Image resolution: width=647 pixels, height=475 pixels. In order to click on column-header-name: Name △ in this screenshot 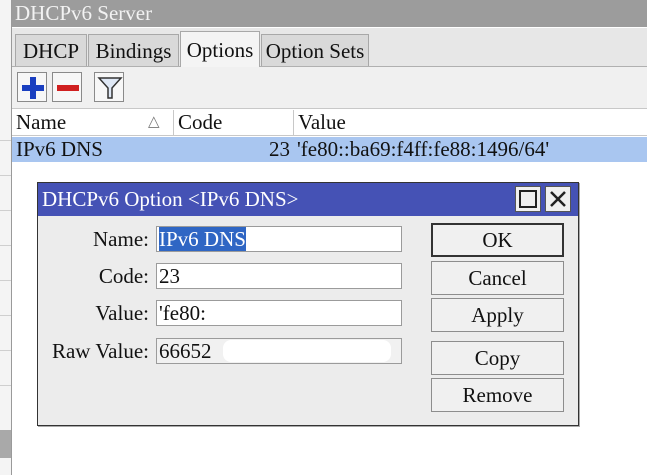, I will do `click(93, 122)`.